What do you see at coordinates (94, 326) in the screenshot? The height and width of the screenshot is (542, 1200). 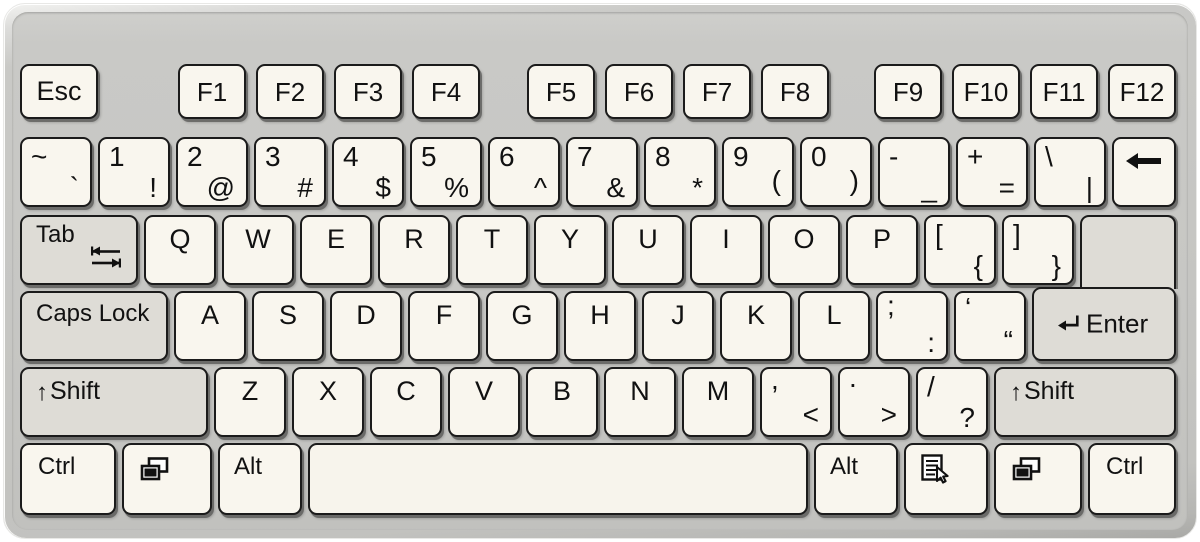 I see `key-caps-lock: Caps Lock` at bounding box center [94, 326].